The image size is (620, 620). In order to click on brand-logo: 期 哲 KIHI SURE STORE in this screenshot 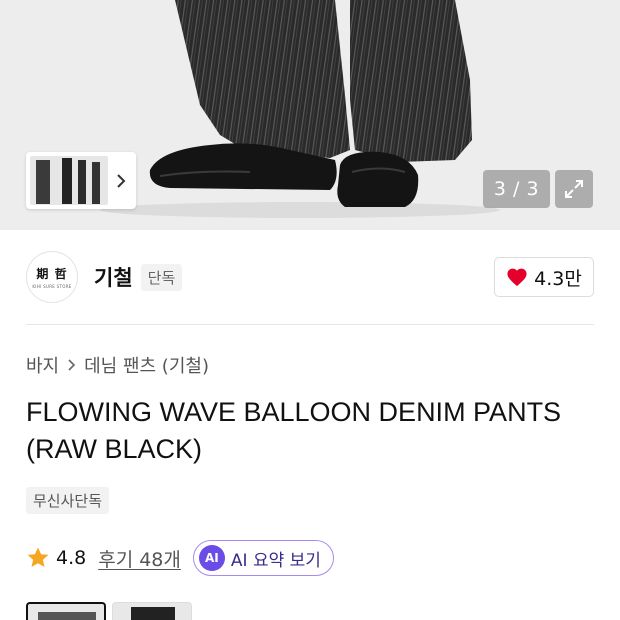, I will do `click(52, 277)`.